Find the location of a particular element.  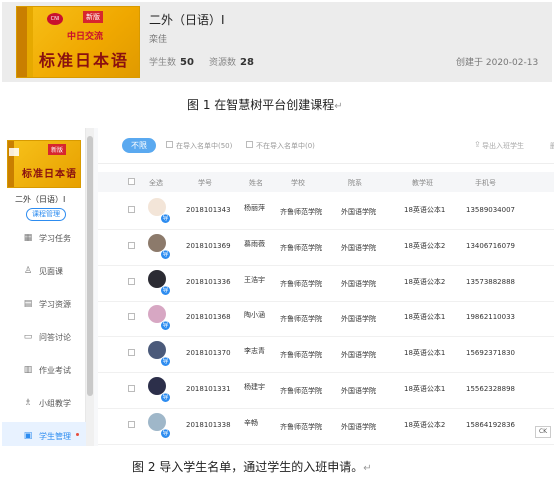

book-title: 标准日本语 is located at coordinates (84, 60).